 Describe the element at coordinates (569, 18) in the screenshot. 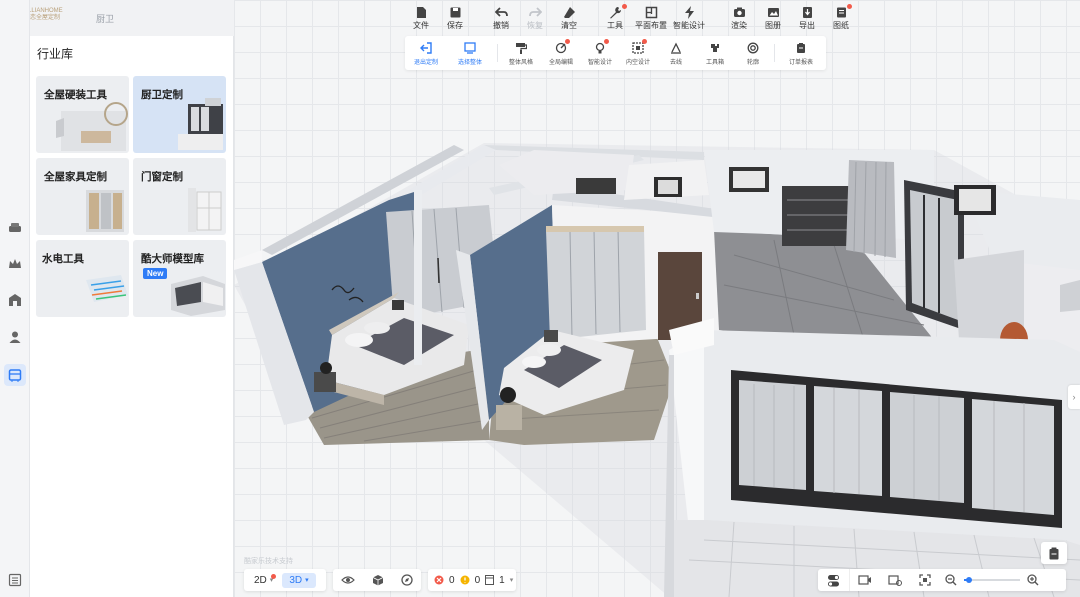

I see `toolbar-clear-button: 清空` at that location.